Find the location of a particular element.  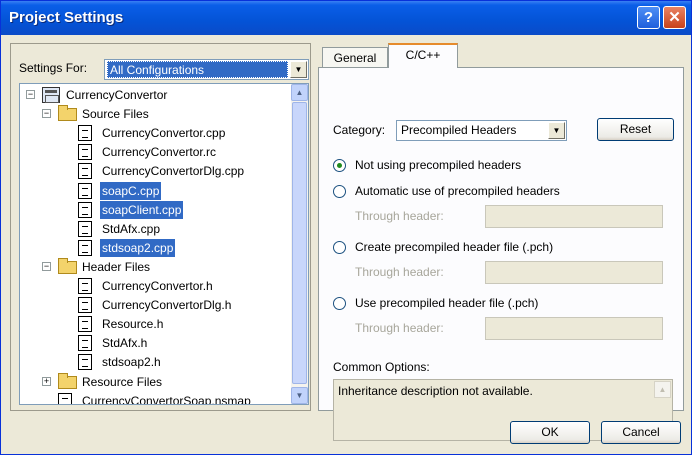

tree-file: soapC.cpp is located at coordinates (155, 191).